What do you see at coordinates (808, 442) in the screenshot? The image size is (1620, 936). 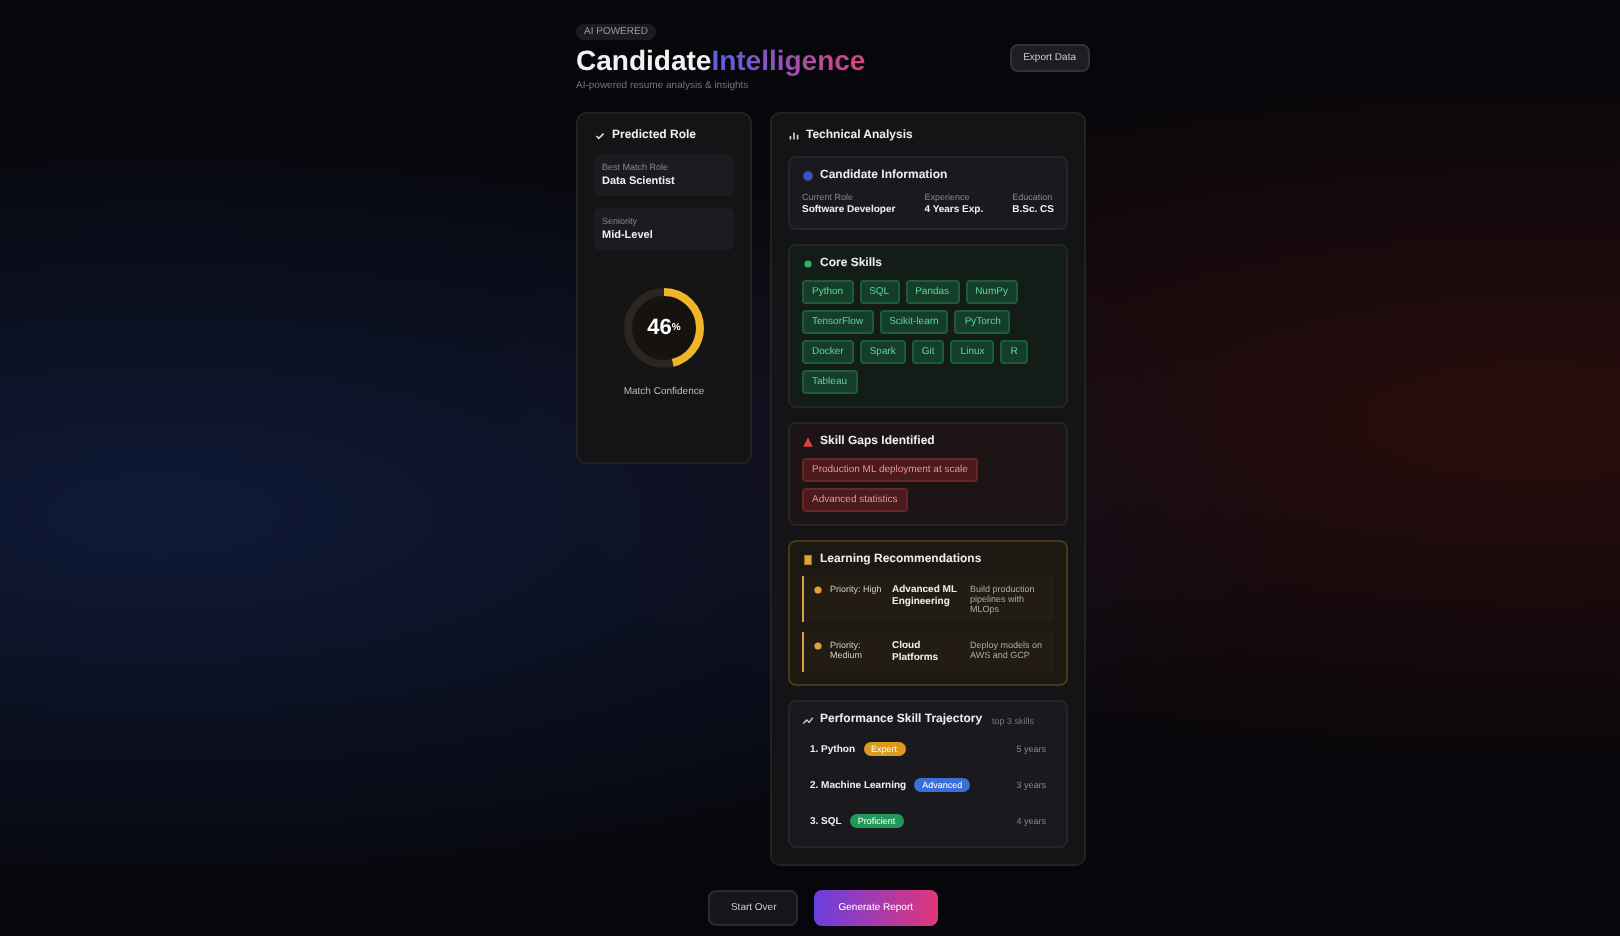 I see `warning-icon` at bounding box center [808, 442].